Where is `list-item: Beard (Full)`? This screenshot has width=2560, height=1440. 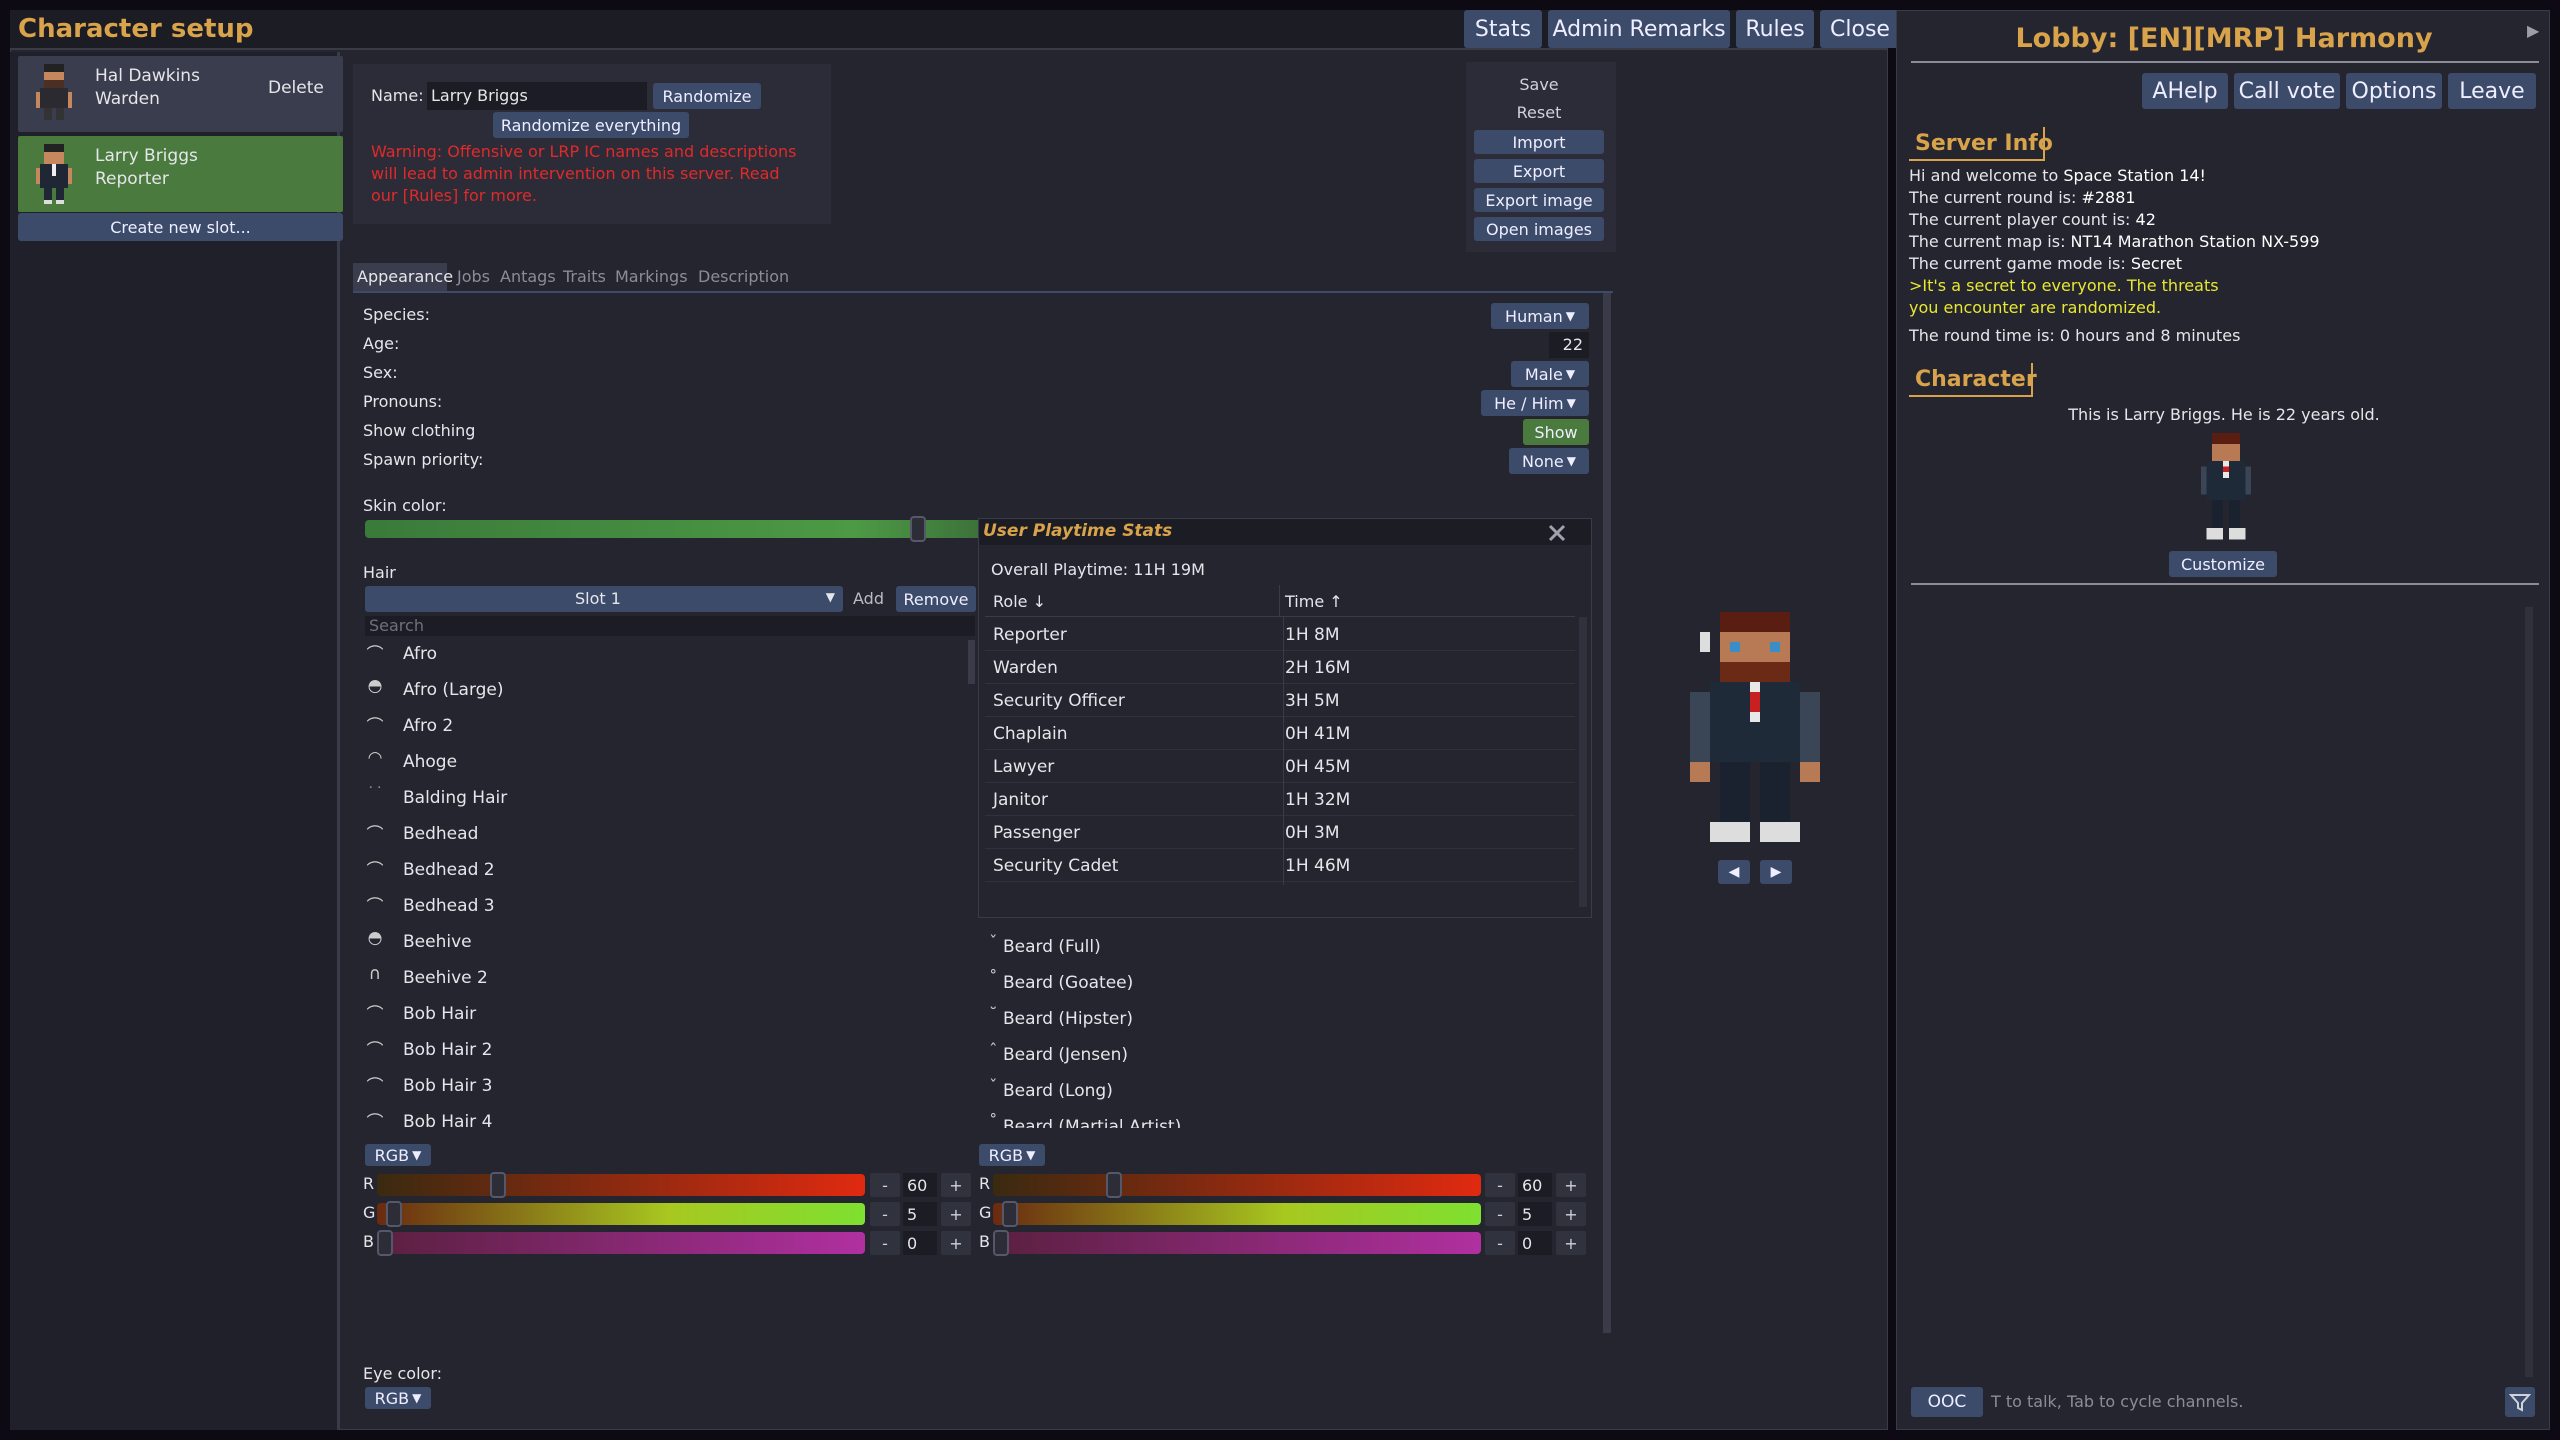 list-item: Beard (Full) is located at coordinates (1052, 947).